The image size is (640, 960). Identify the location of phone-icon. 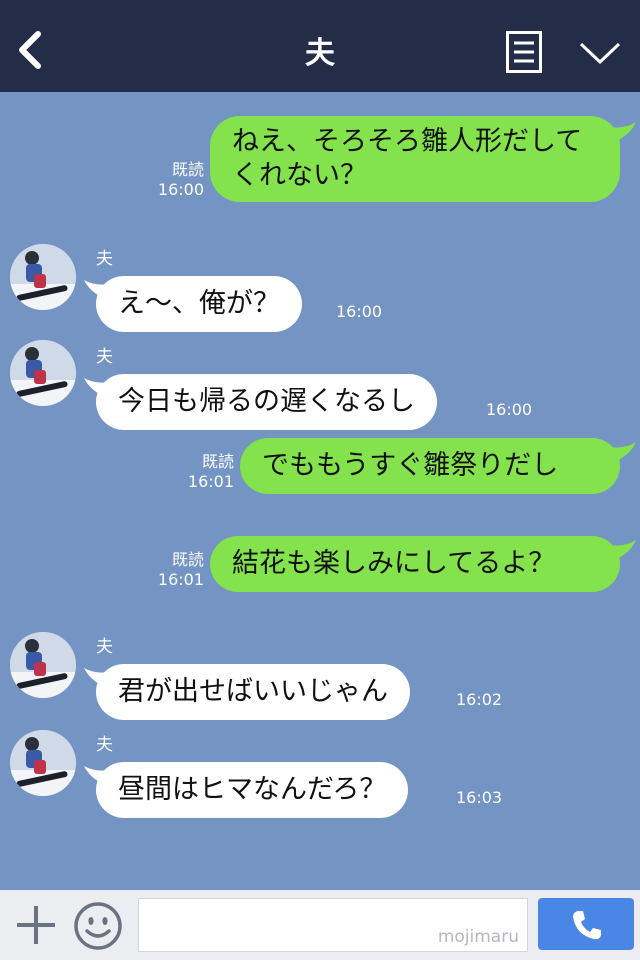
(587, 925).